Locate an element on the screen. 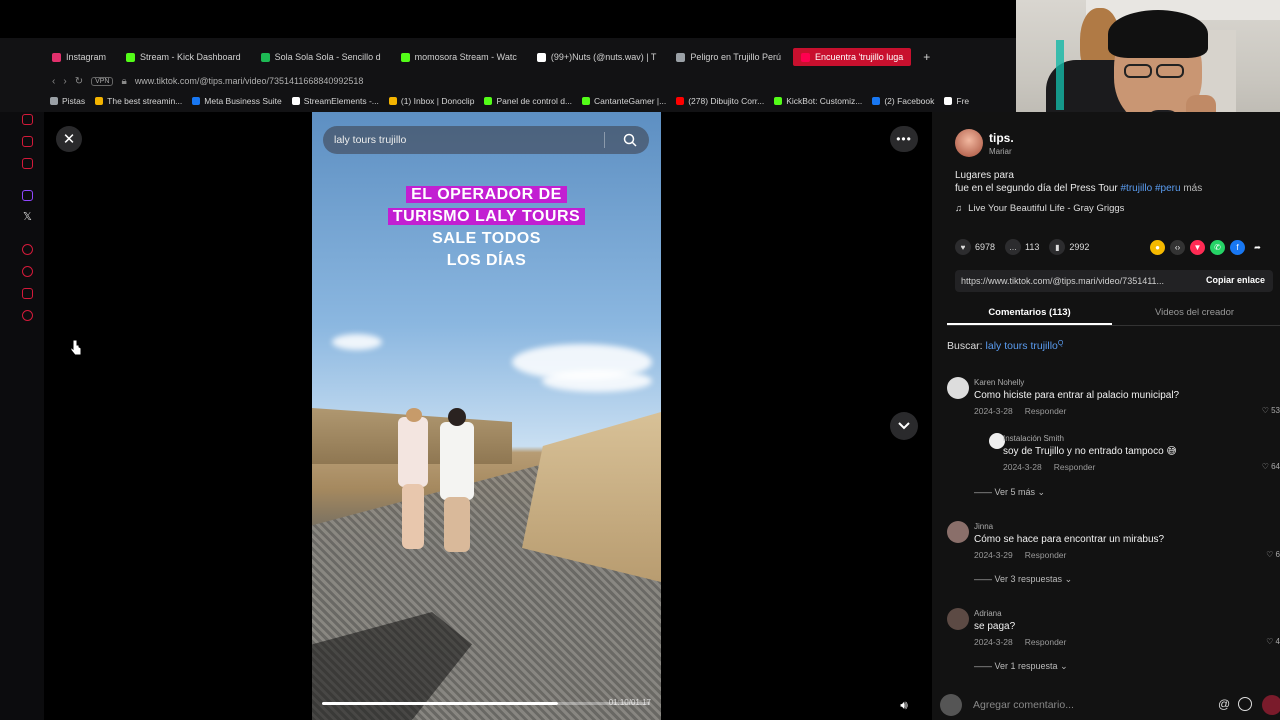  comment-input is located at coordinates (1113, 705).